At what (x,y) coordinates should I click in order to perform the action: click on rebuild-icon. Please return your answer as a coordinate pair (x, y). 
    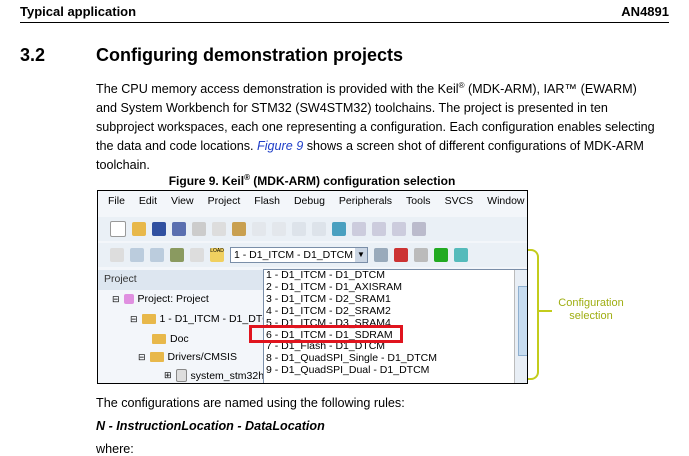
    Looking at the image, I should click on (157, 255).